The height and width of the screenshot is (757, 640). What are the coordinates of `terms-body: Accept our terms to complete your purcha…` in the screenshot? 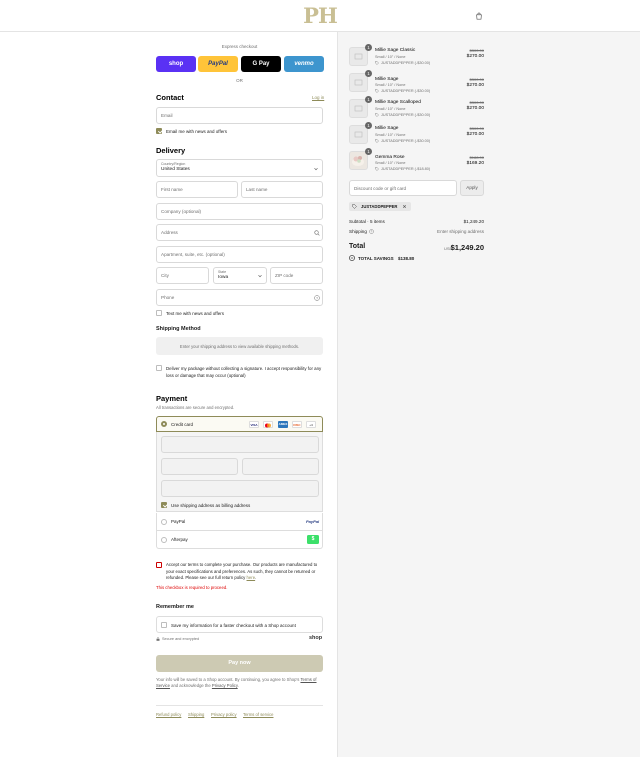 It's located at (242, 571).